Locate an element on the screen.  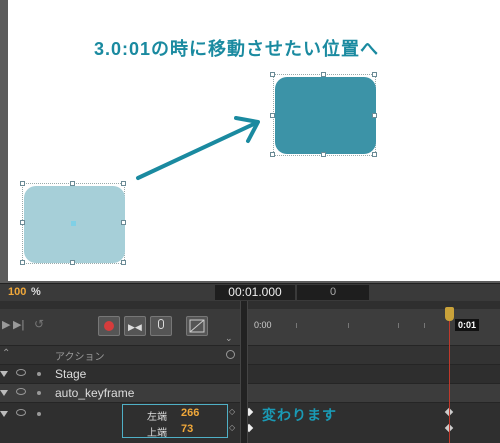
easing-button is located at coordinates (197, 326).